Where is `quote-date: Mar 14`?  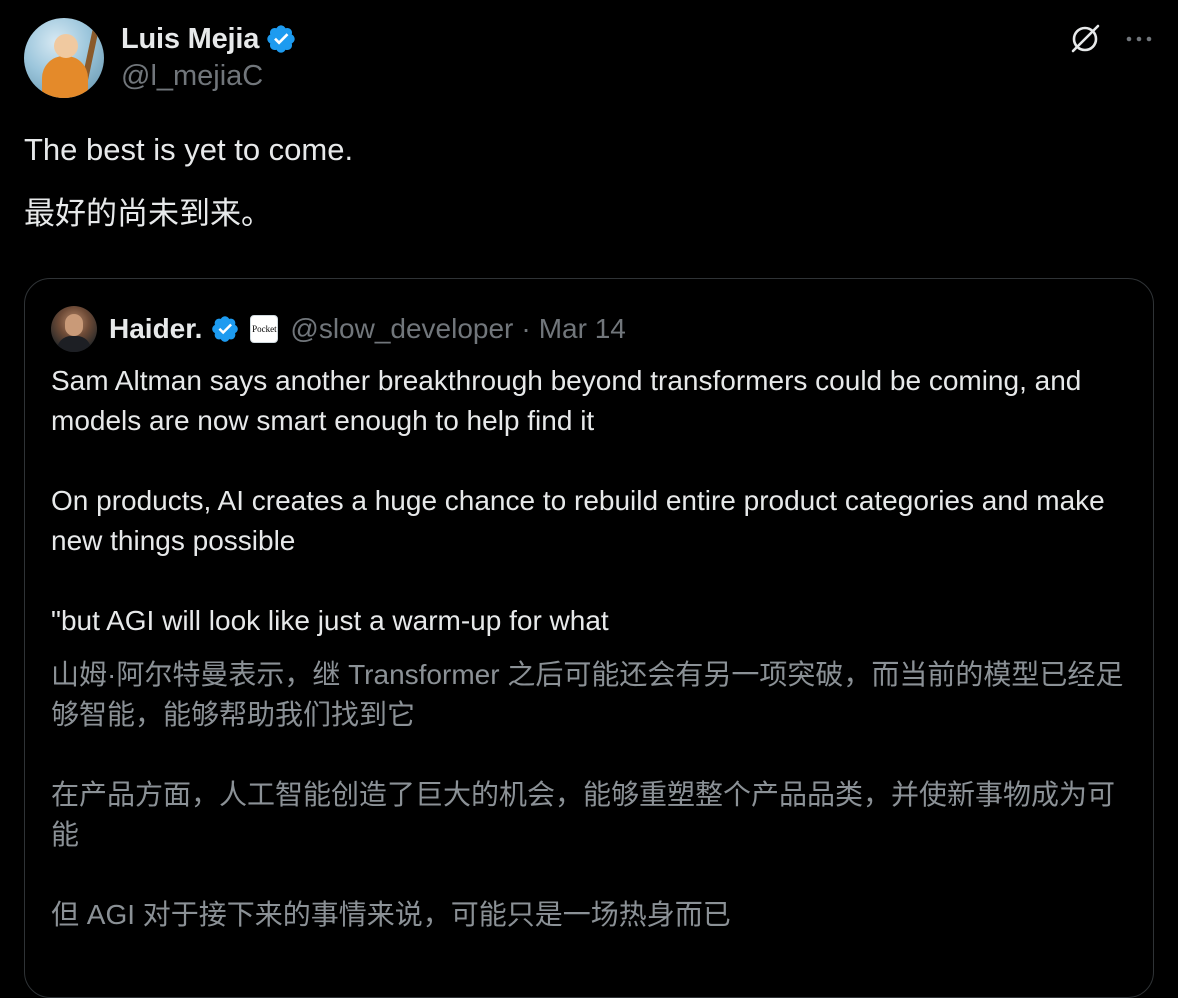
quote-date: Mar 14 is located at coordinates (582, 329).